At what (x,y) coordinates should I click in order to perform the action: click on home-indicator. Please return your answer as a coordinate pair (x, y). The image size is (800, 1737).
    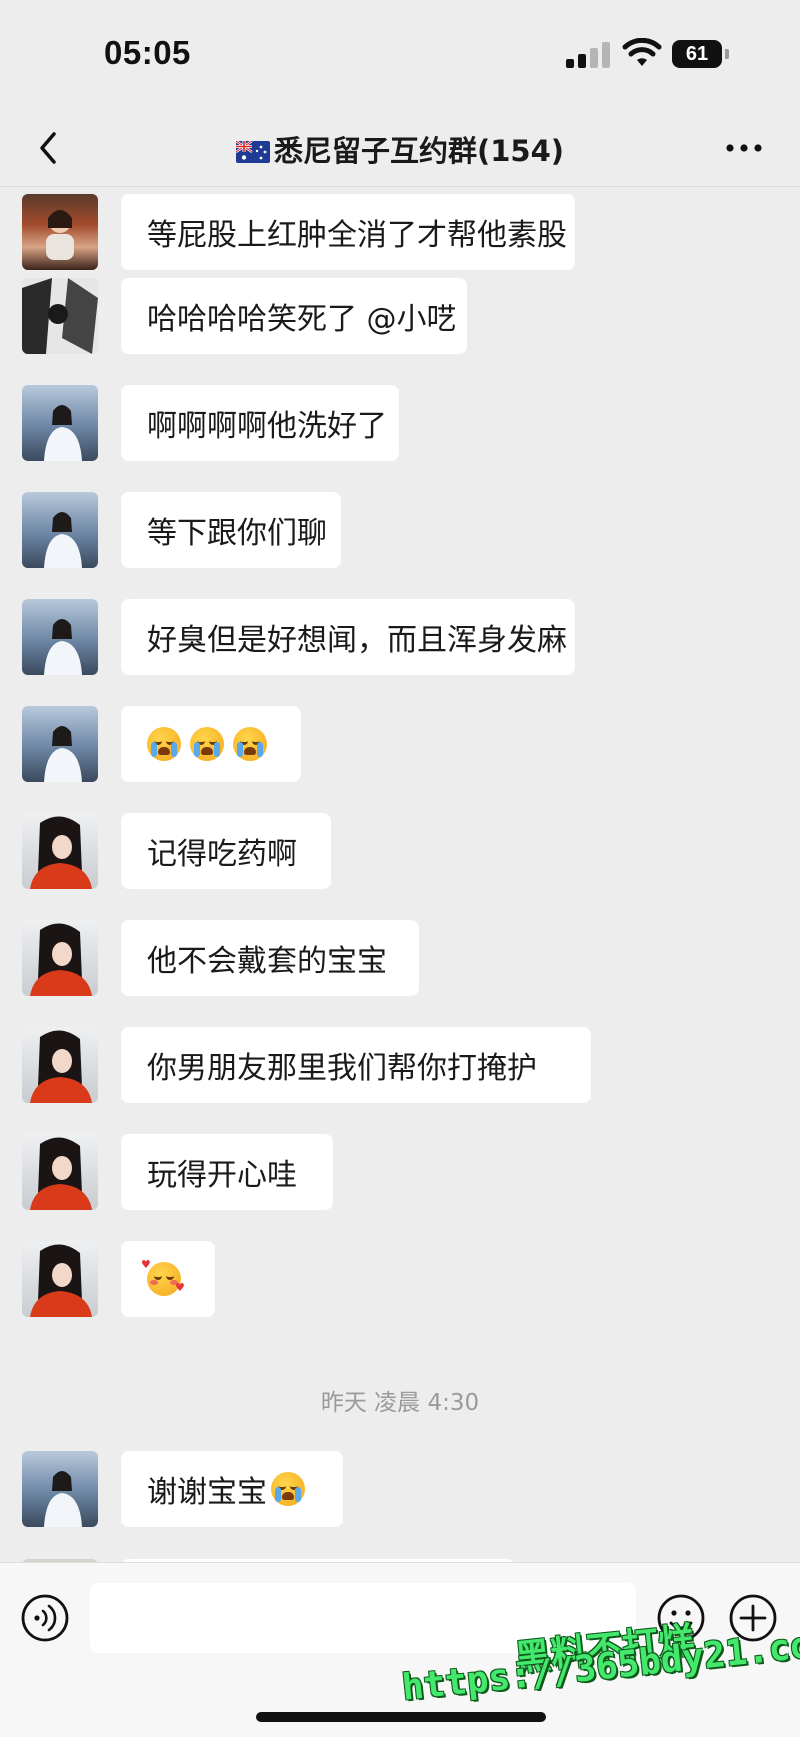
    Looking at the image, I should click on (401, 1717).